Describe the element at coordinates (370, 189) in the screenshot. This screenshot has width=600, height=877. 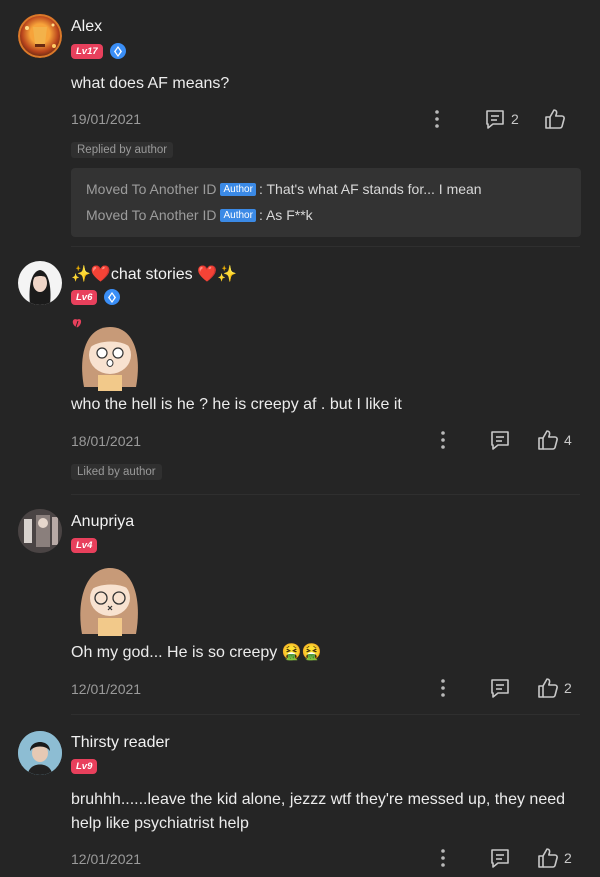
I see `reply-text: : That's what AF stands for... I mean` at that location.